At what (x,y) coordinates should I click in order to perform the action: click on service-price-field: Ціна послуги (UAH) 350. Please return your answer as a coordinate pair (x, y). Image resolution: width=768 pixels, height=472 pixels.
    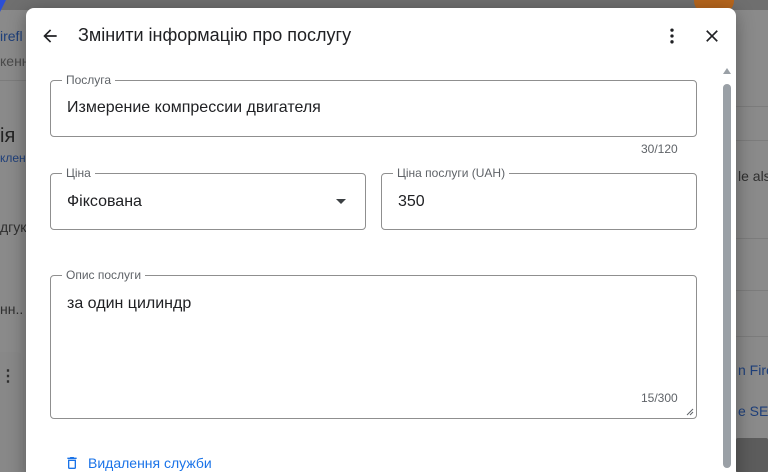
    Looking at the image, I should click on (539, 198).